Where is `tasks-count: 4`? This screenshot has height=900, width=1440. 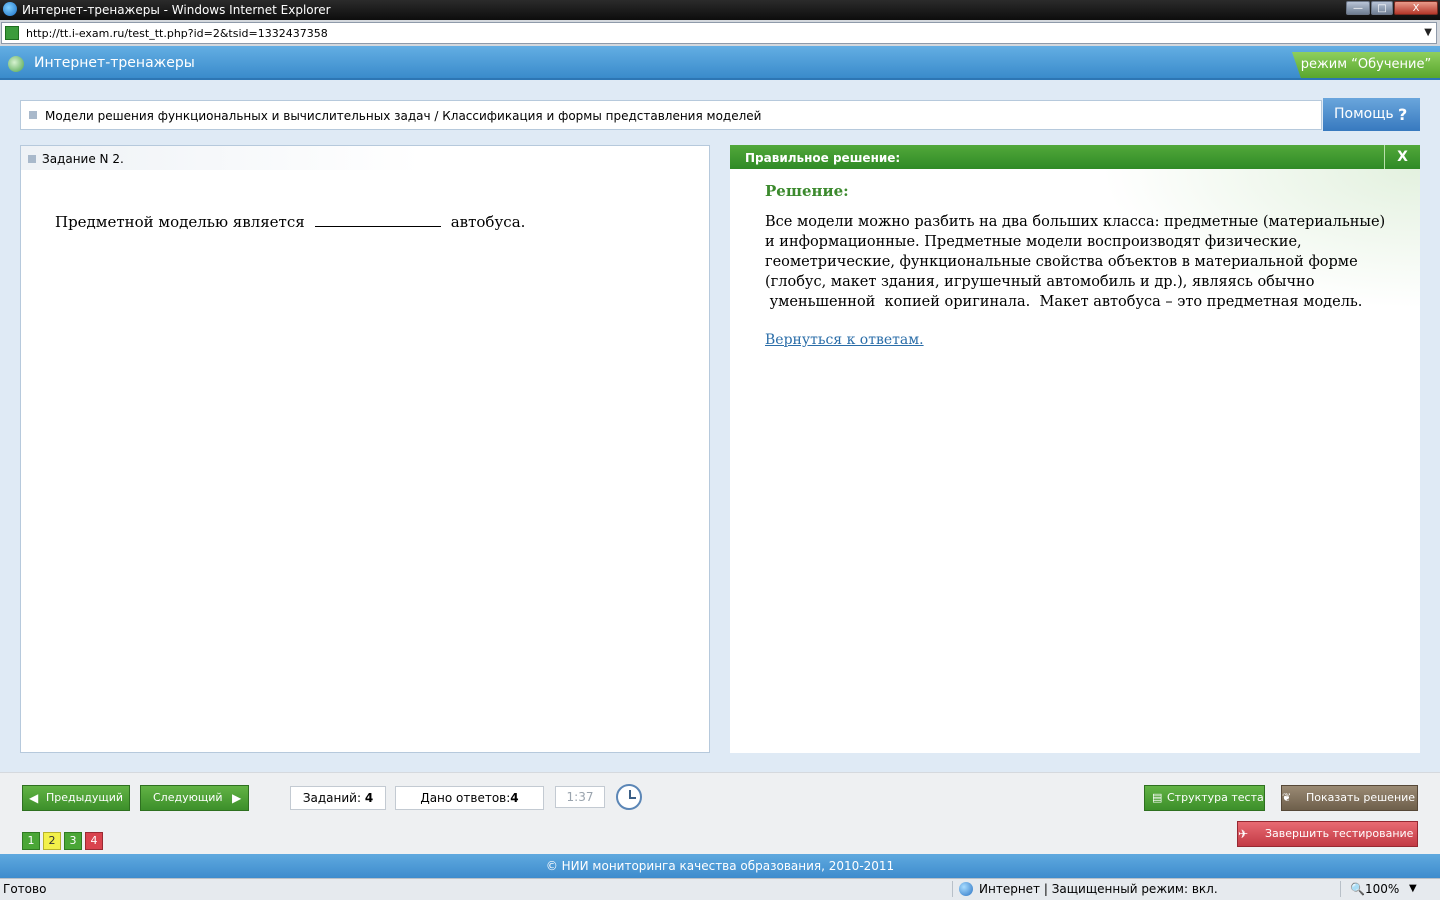
tasks-count: 4 is located at coordinates (369, 798).